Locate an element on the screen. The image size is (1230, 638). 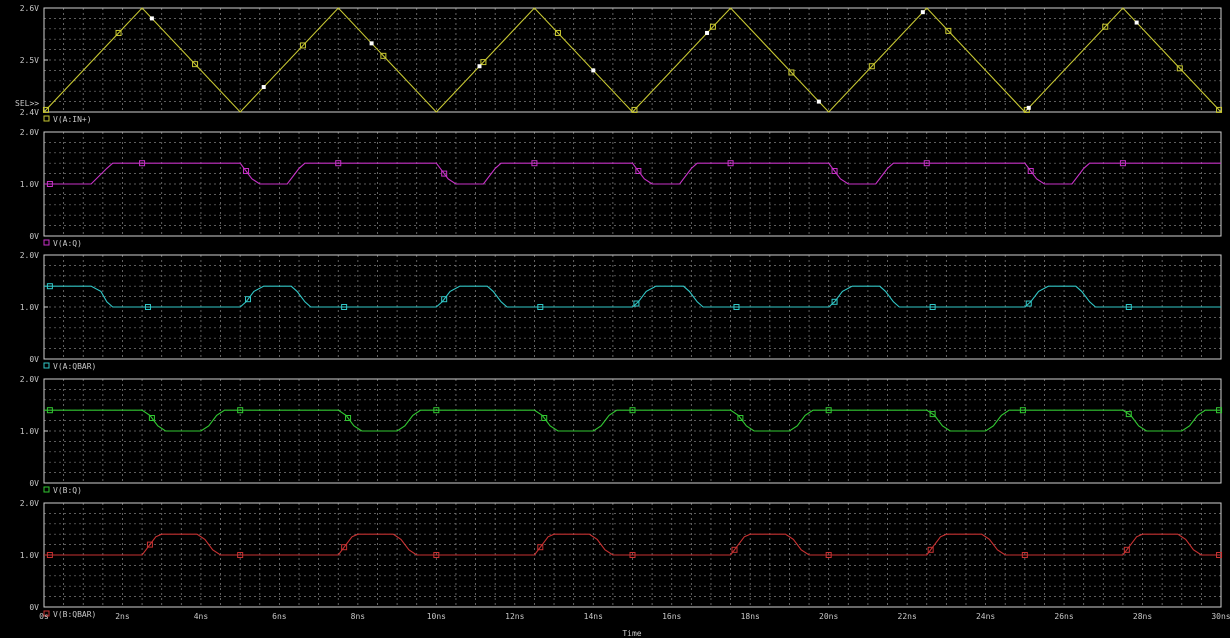
x-tick-label: 22ns is located at coordinates (907, 616).